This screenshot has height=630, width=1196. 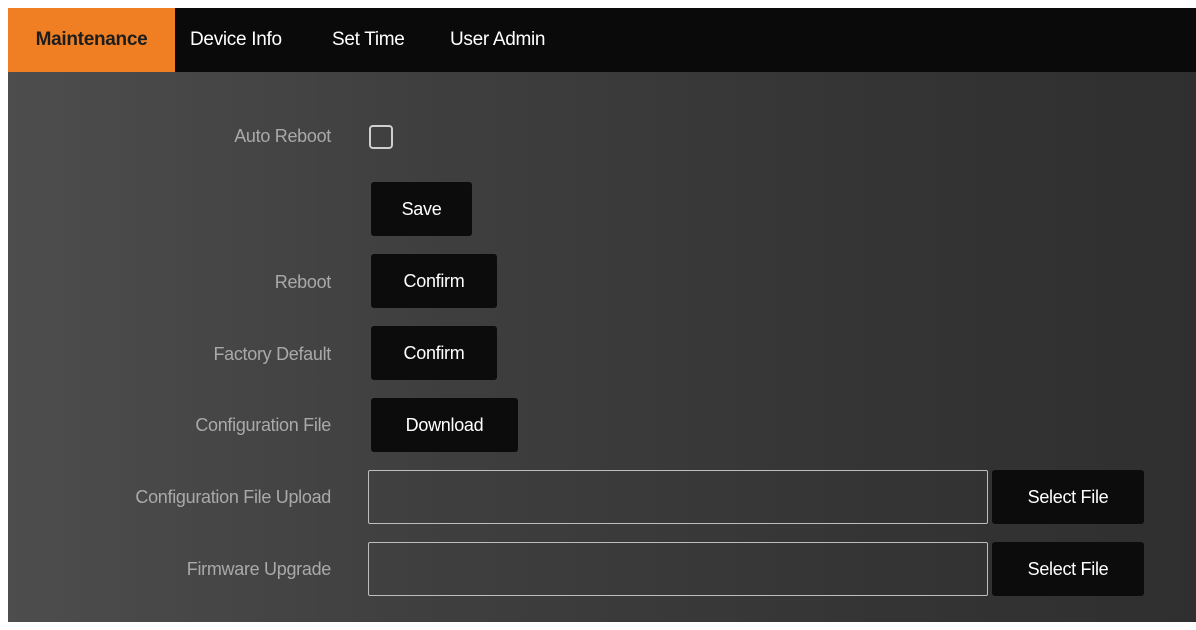 What do you see at coordinates (678, 569) in the screenshot?
I see `firmware-upgrade-input` at bounding box center [678, 569].